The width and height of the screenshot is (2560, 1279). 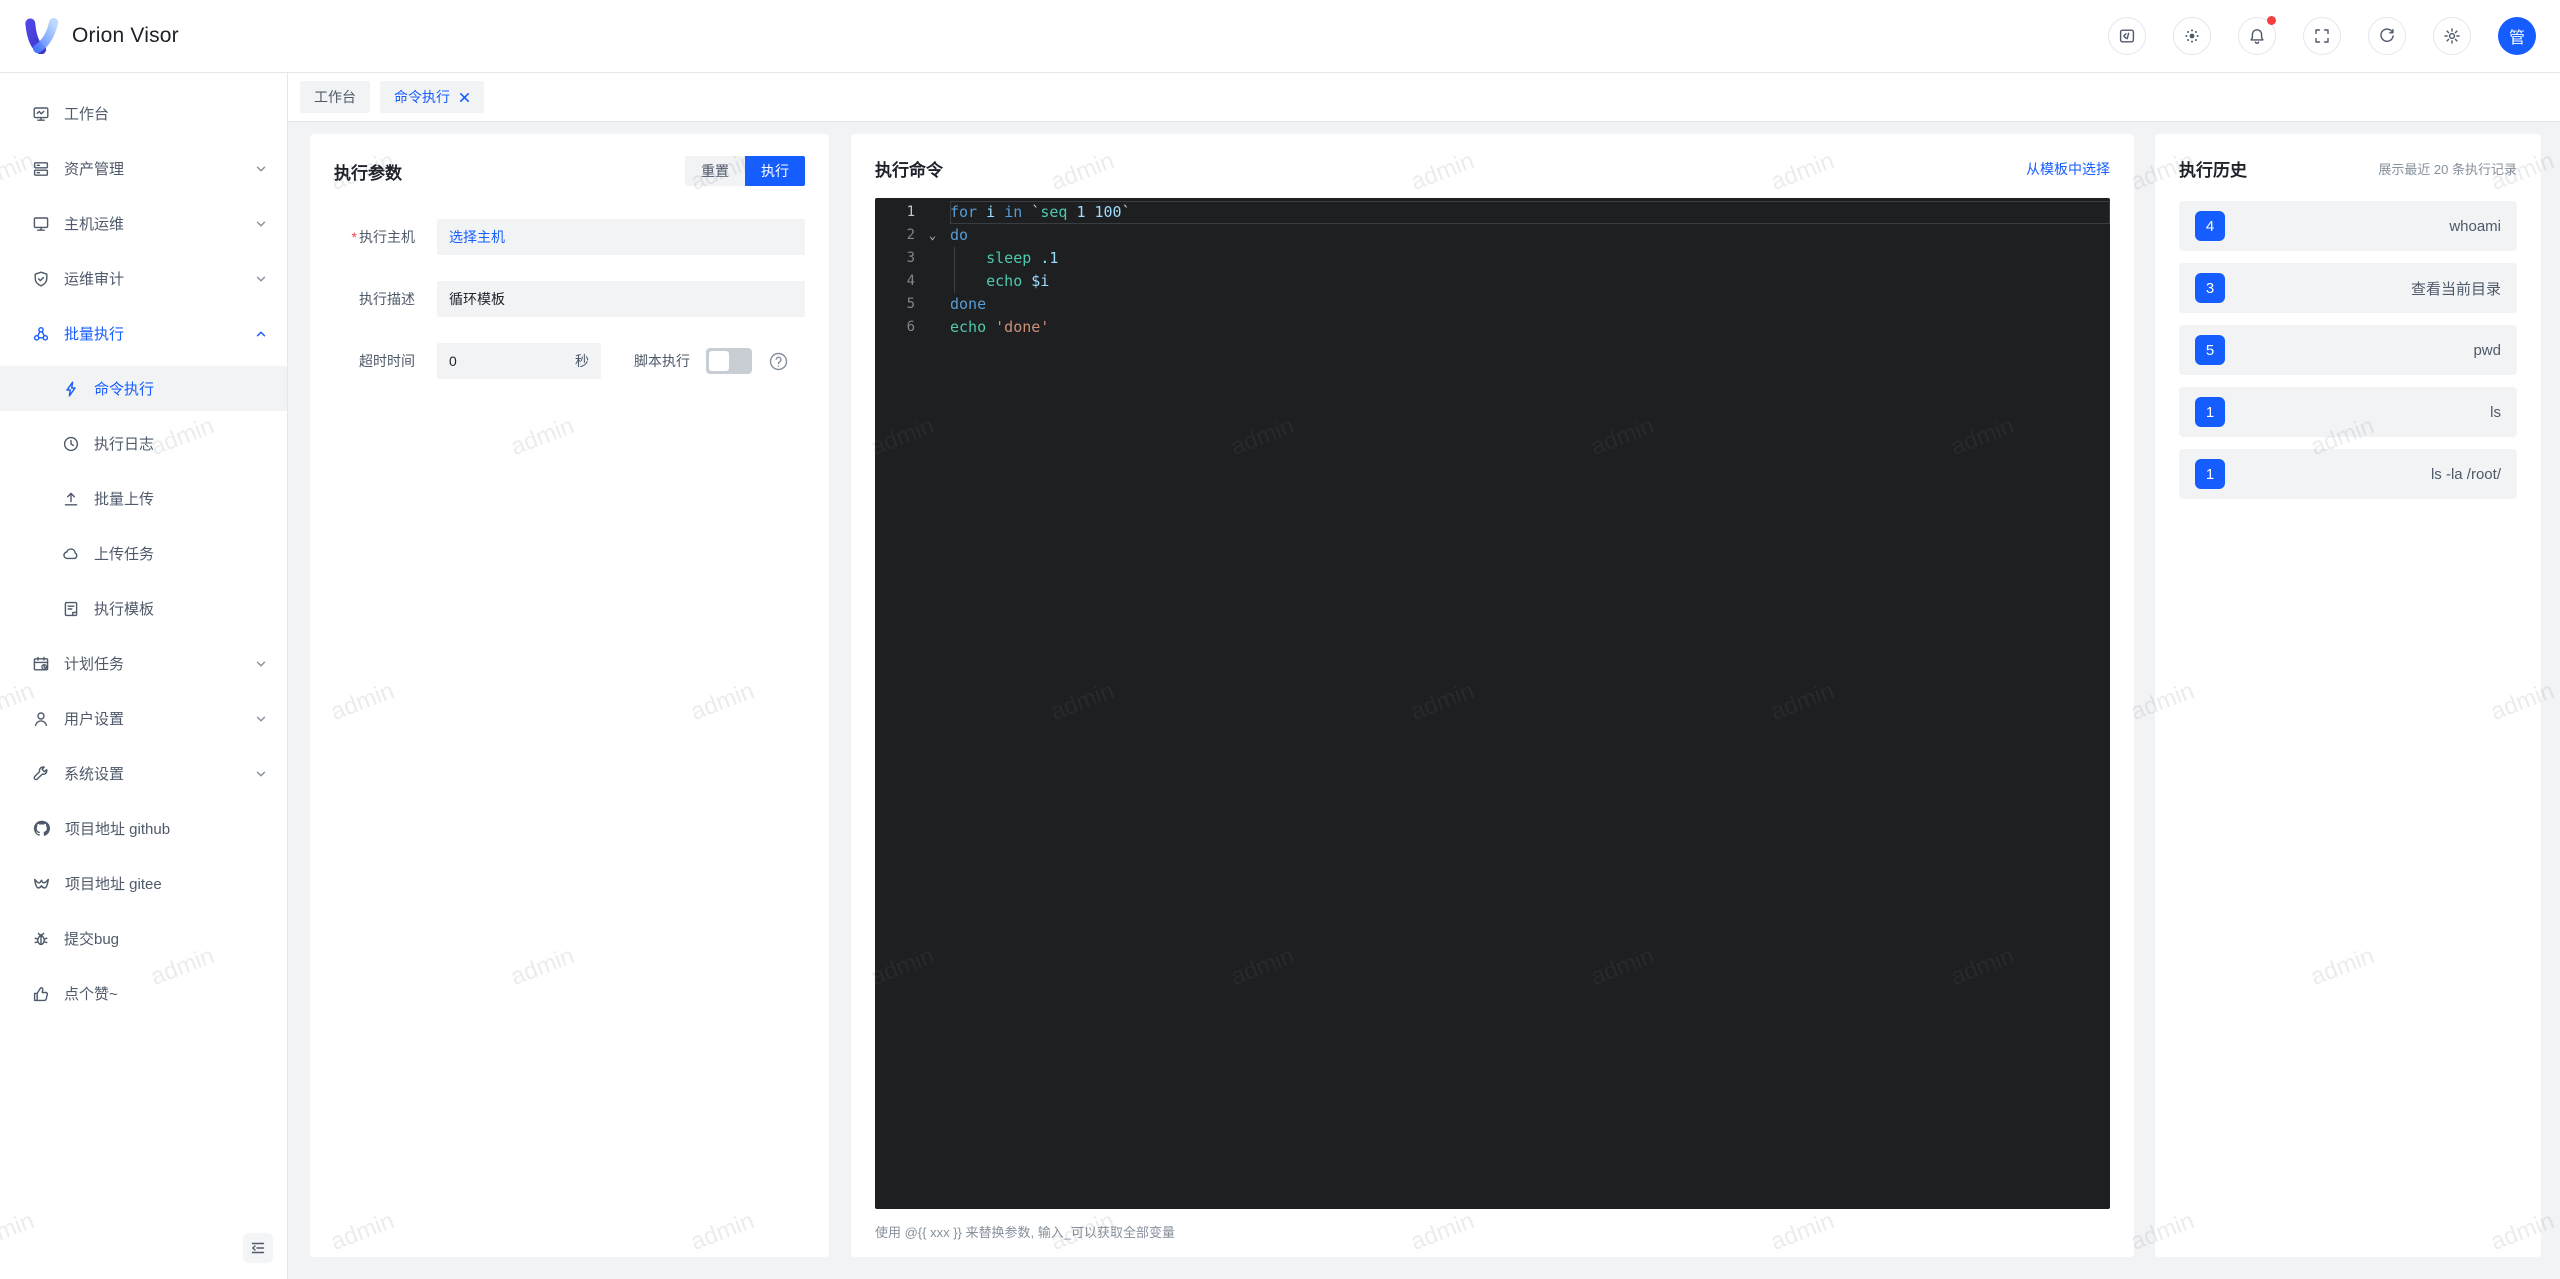 I want to click on gear-icon, so click(x=2452, y=36).